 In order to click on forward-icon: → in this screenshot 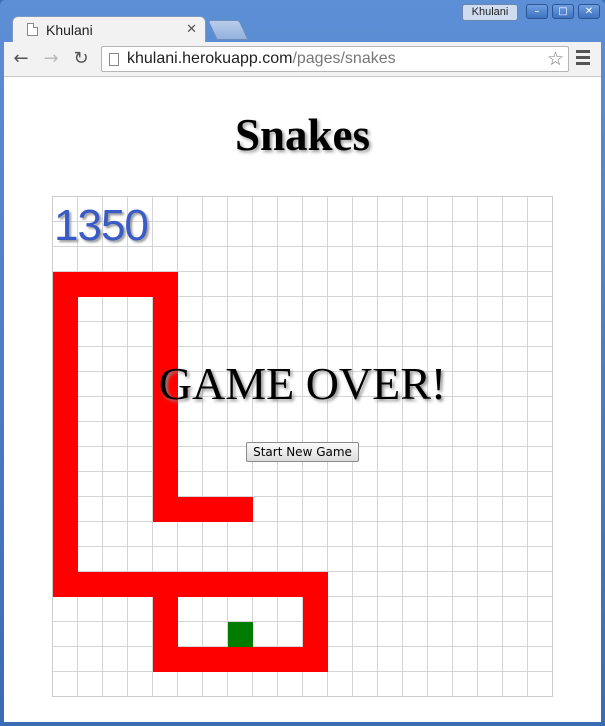, I will do `click(51, 59)`.